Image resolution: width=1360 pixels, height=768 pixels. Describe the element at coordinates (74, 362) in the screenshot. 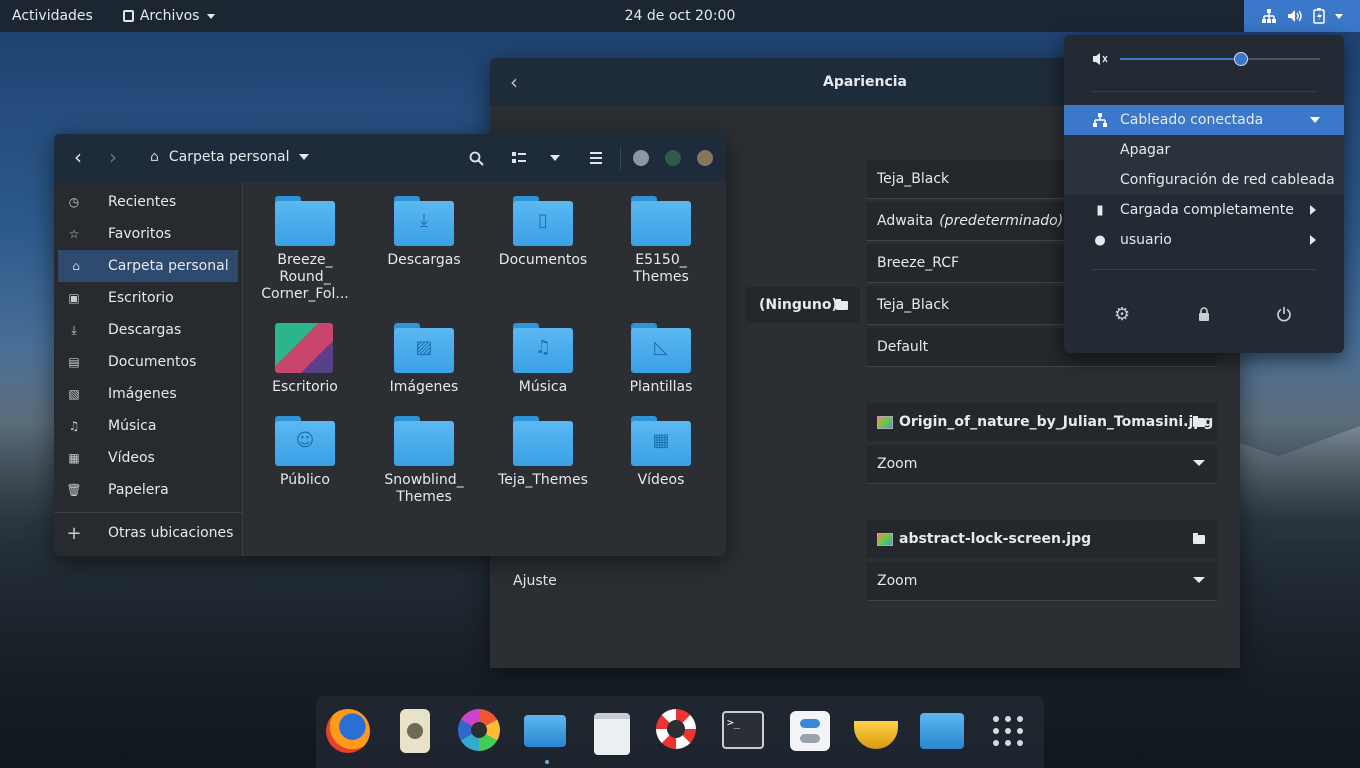

I see `document-icon: ▤` at that location.